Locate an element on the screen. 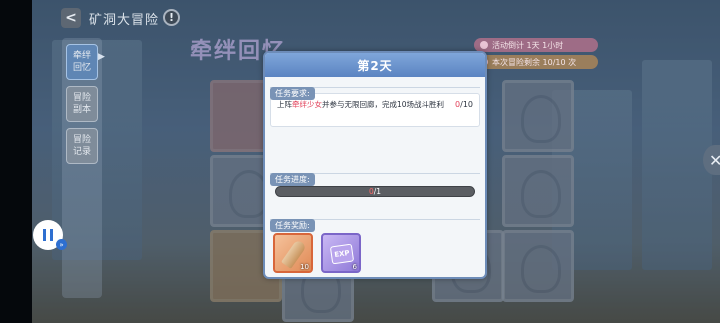 This screenshot has height=323, width=720. event-timer-badge: 活动倒计 1天 1小时 is located at coordinates (536, 45).